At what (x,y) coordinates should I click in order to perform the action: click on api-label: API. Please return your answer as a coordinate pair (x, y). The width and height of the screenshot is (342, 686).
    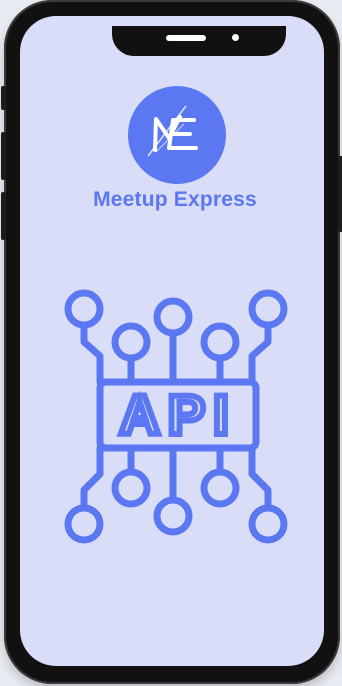
    Looking at the image, I should click on (177, 414).